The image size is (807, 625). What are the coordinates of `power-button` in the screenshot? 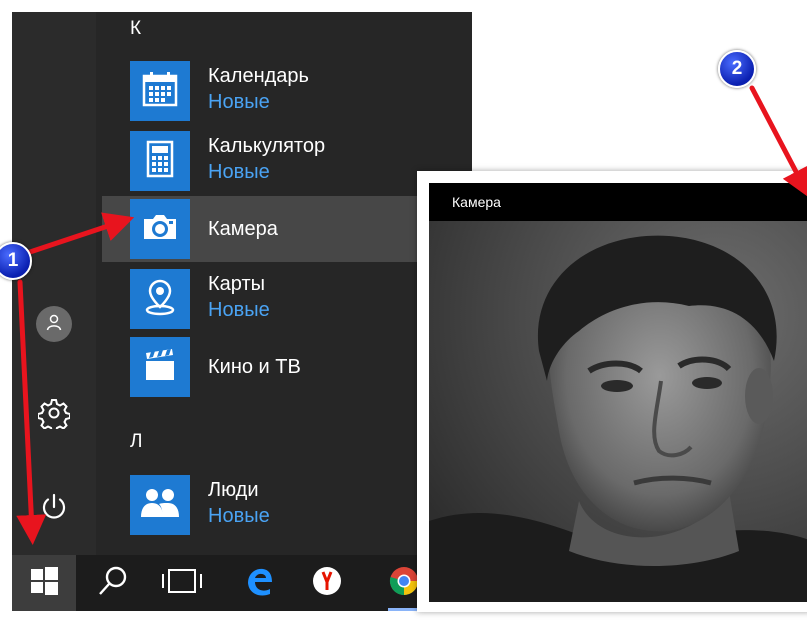 It's located at (54, 509).